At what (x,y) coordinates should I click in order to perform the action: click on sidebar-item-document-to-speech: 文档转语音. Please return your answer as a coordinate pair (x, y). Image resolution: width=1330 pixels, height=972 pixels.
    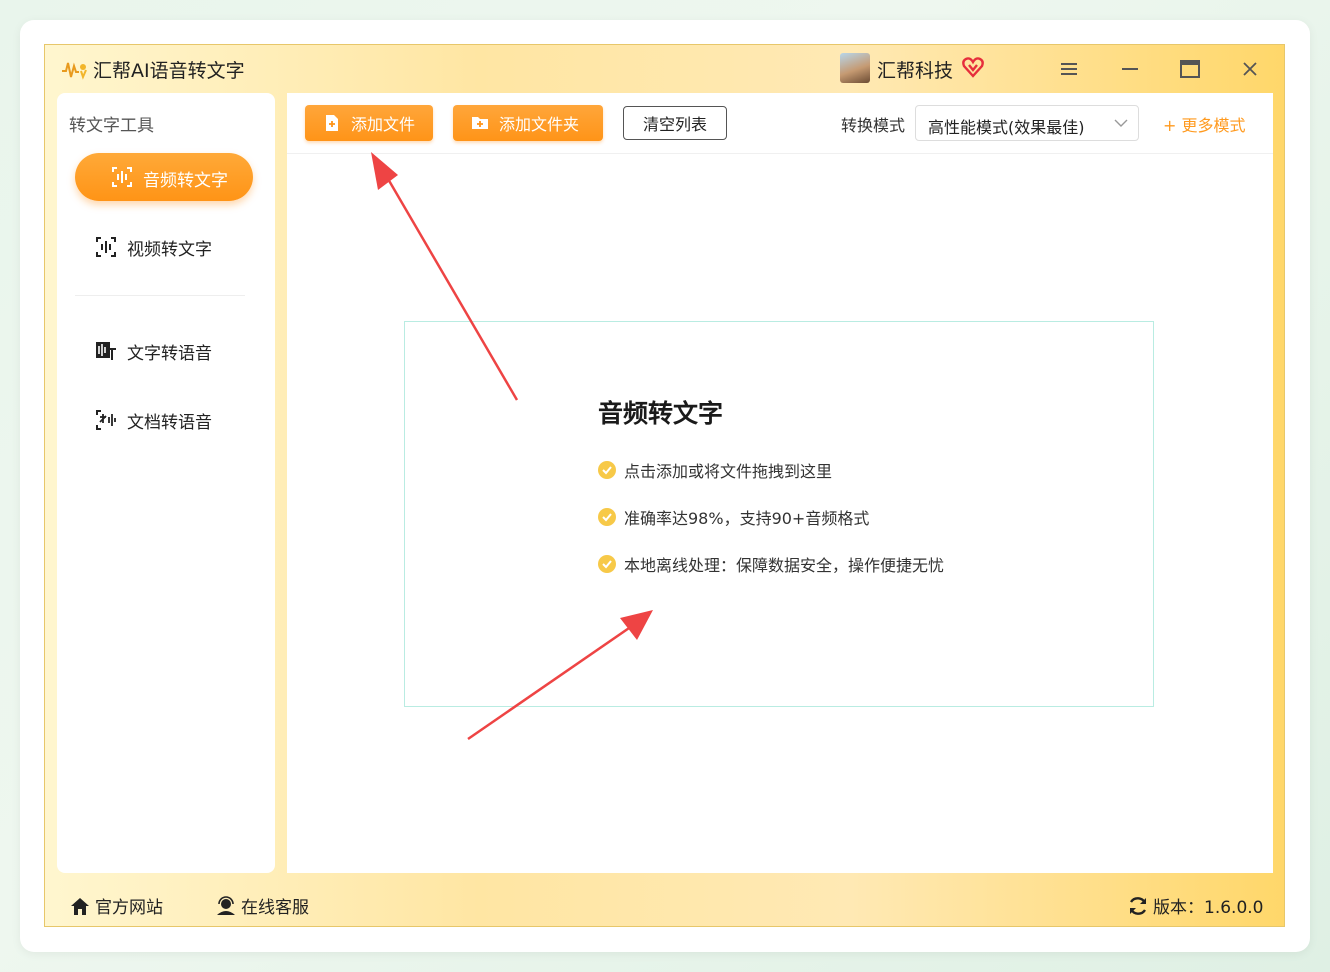
    Looking at the image, I should click on (153, 420).